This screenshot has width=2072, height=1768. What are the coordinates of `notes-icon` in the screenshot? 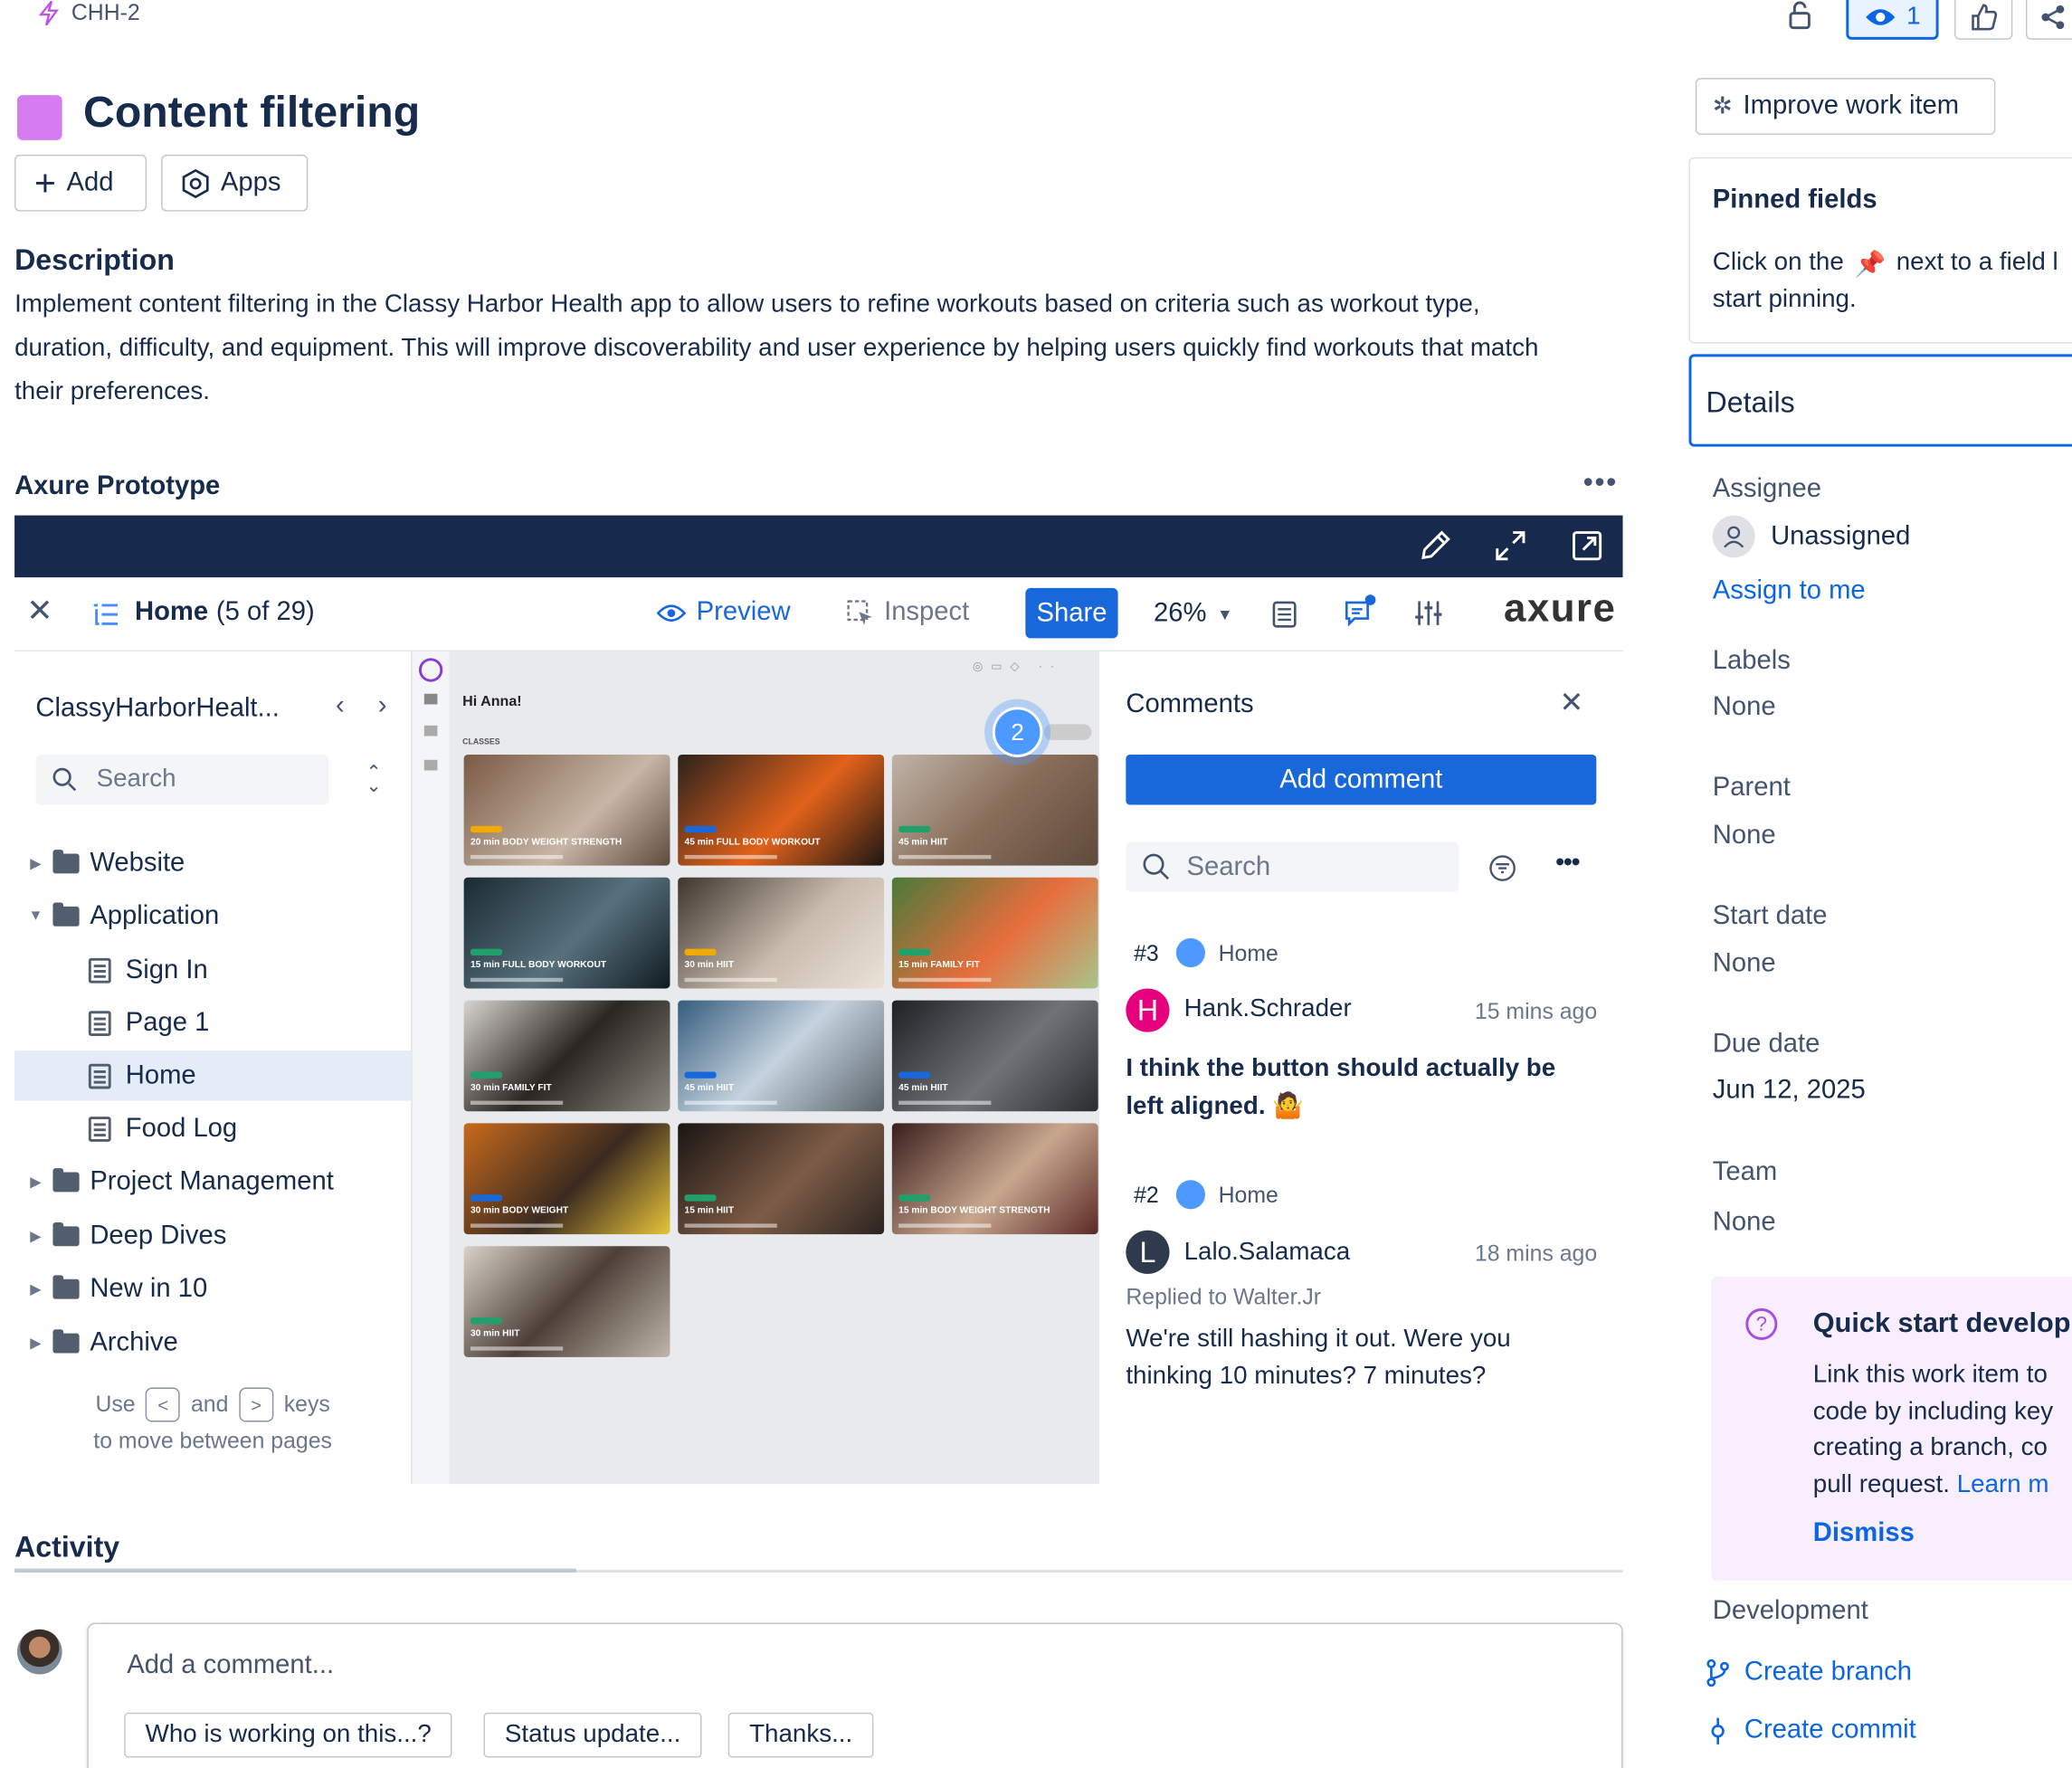 It's located at (1284, 614).